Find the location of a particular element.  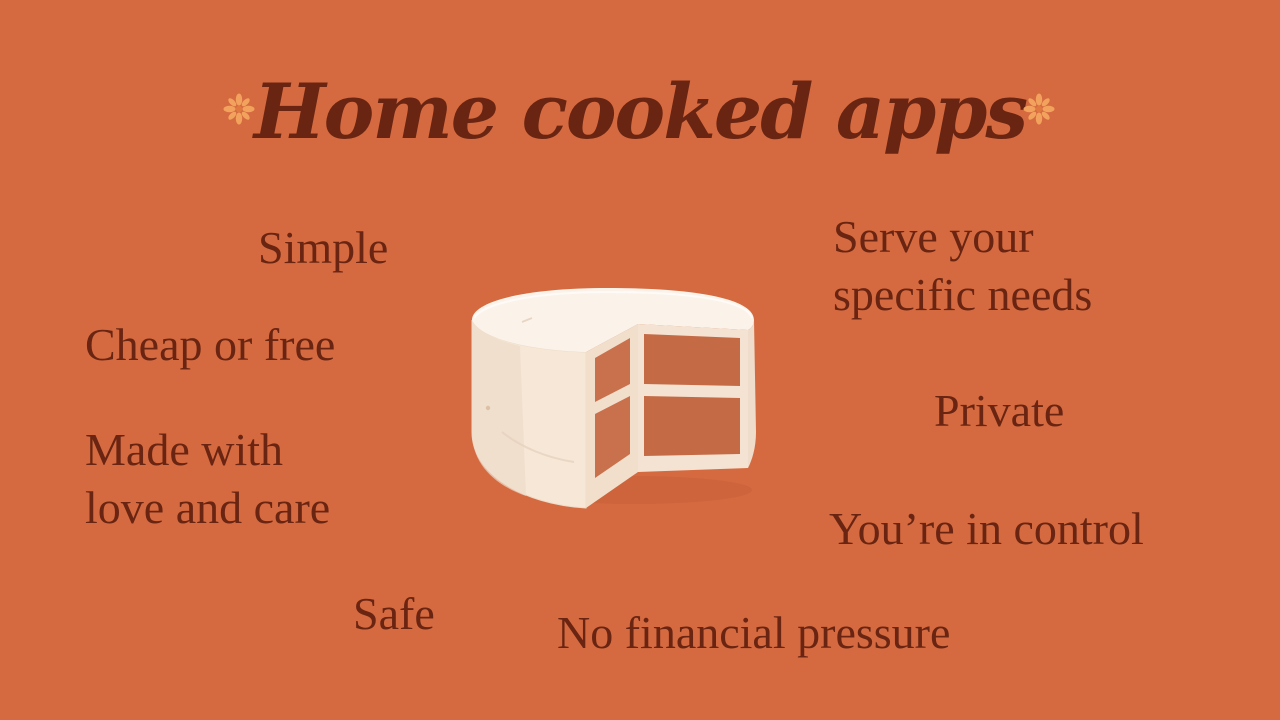

cake-slice-illustration is located at coordinates (613, 398).